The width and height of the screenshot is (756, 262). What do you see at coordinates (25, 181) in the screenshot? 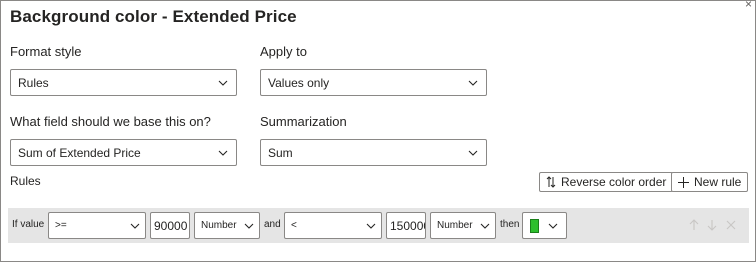
I see `rules-label: Rules` at bounding box center [25, 181].